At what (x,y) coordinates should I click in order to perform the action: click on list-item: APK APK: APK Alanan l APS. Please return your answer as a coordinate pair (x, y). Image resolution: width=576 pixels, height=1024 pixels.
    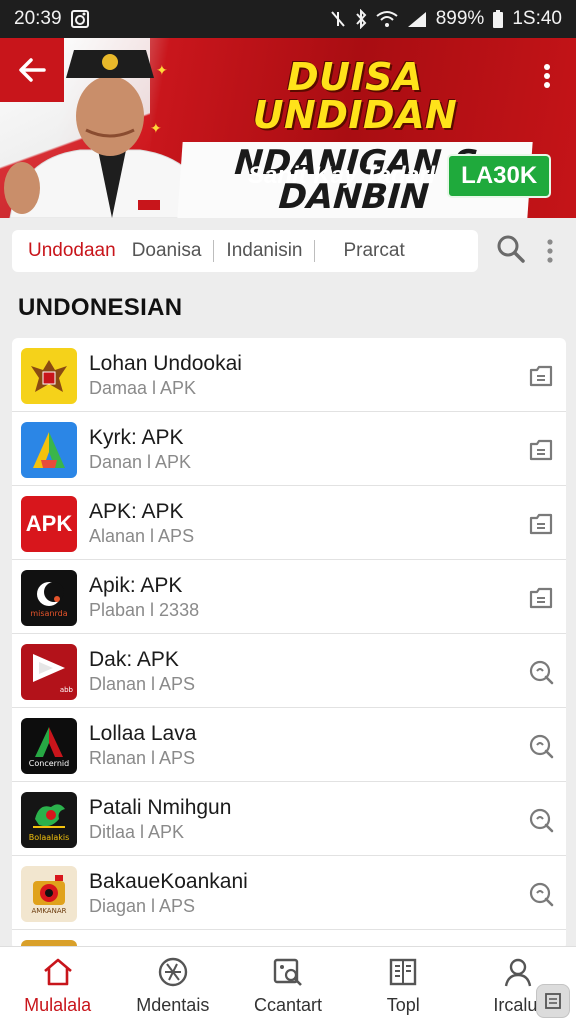
    Looking at the image, I should click on (289, 523).